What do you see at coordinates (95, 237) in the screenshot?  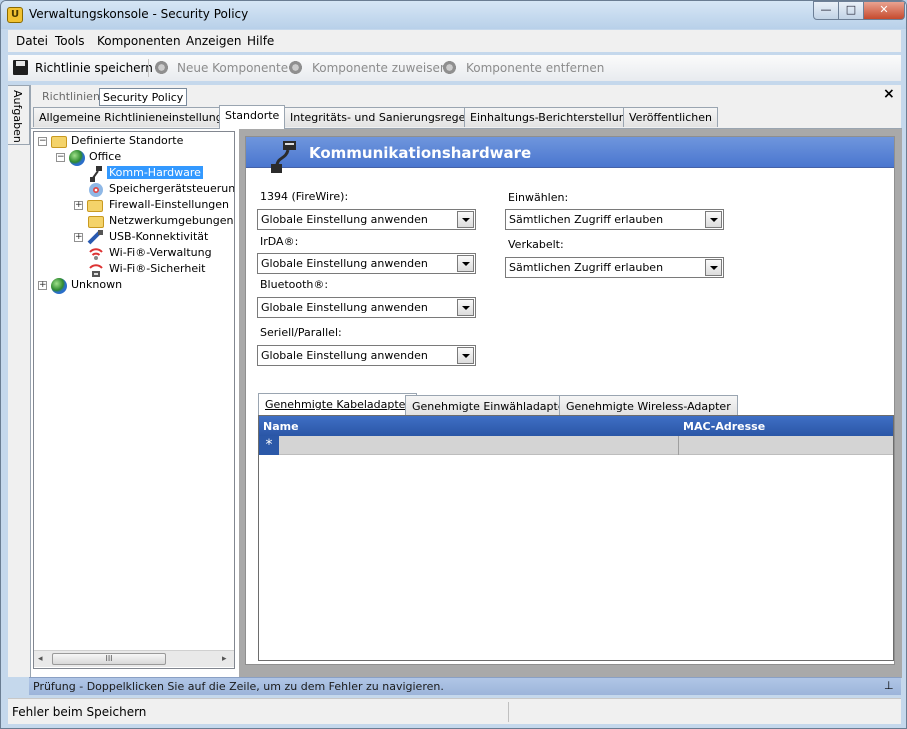 I see `usb-icon` at bounding box center [95, 237].